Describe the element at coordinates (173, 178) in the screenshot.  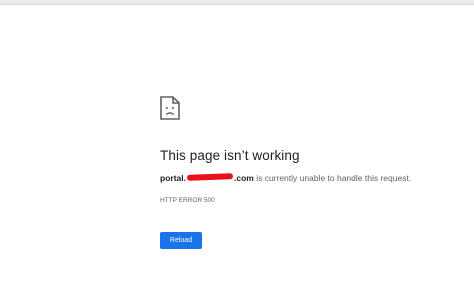
I see `domain-prefix: portal.` at that location.